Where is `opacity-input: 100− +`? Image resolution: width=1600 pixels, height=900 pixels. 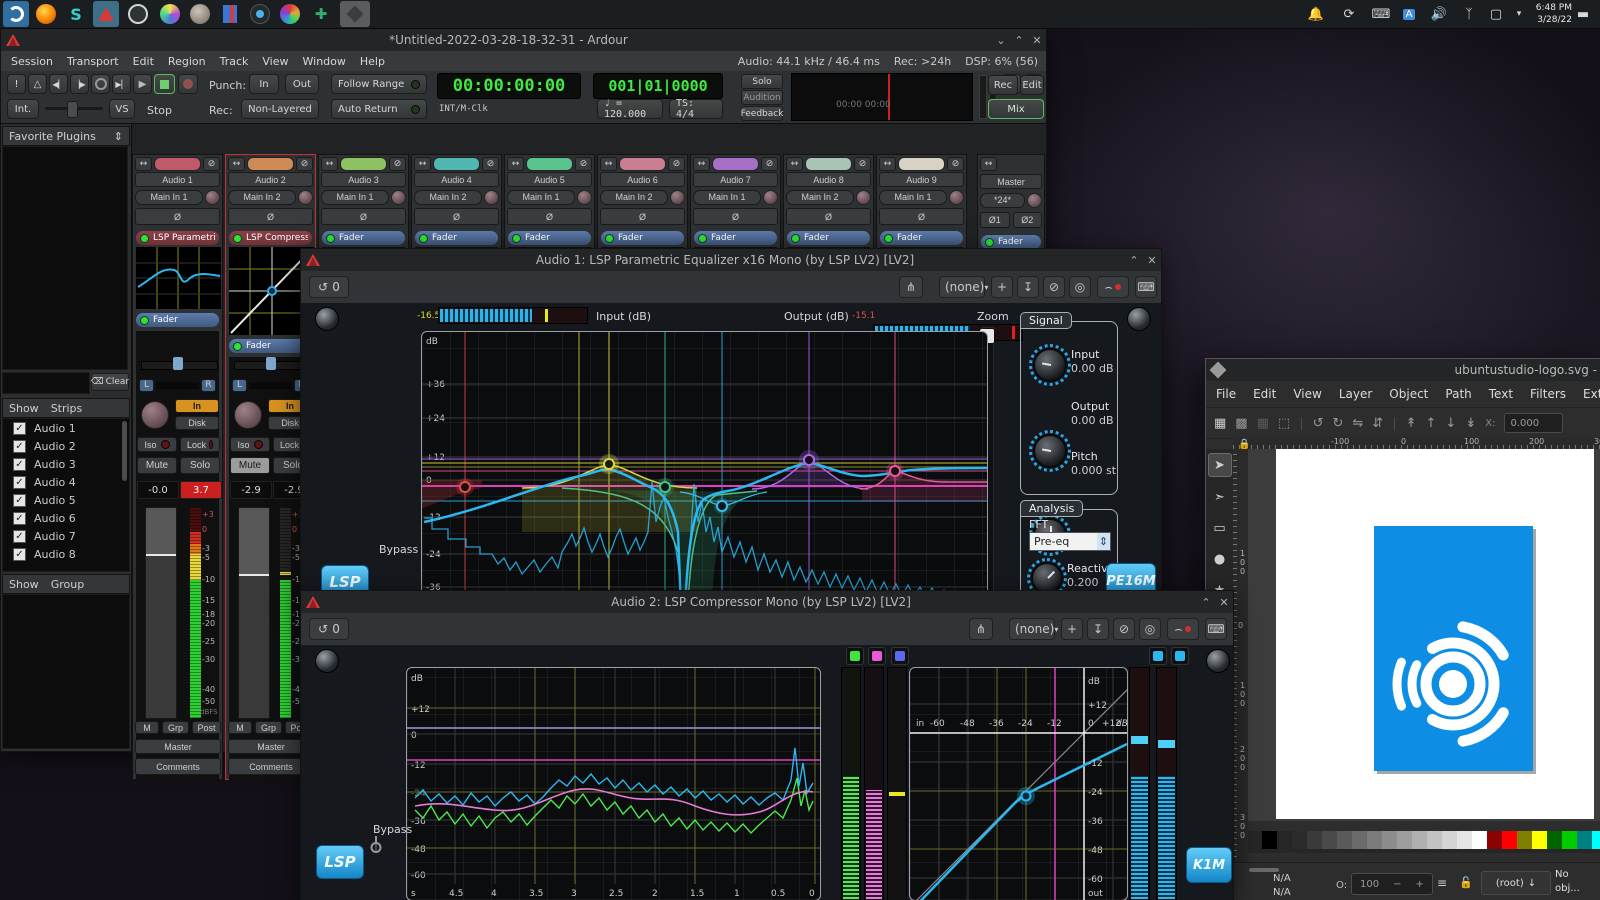 opacity-input: 100− + is located at coordinates (1392, 884).